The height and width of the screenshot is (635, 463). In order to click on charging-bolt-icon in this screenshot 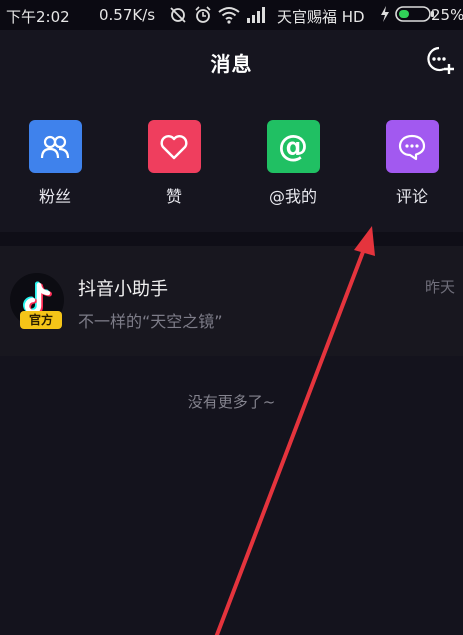, I will do `click(385, 14)`.